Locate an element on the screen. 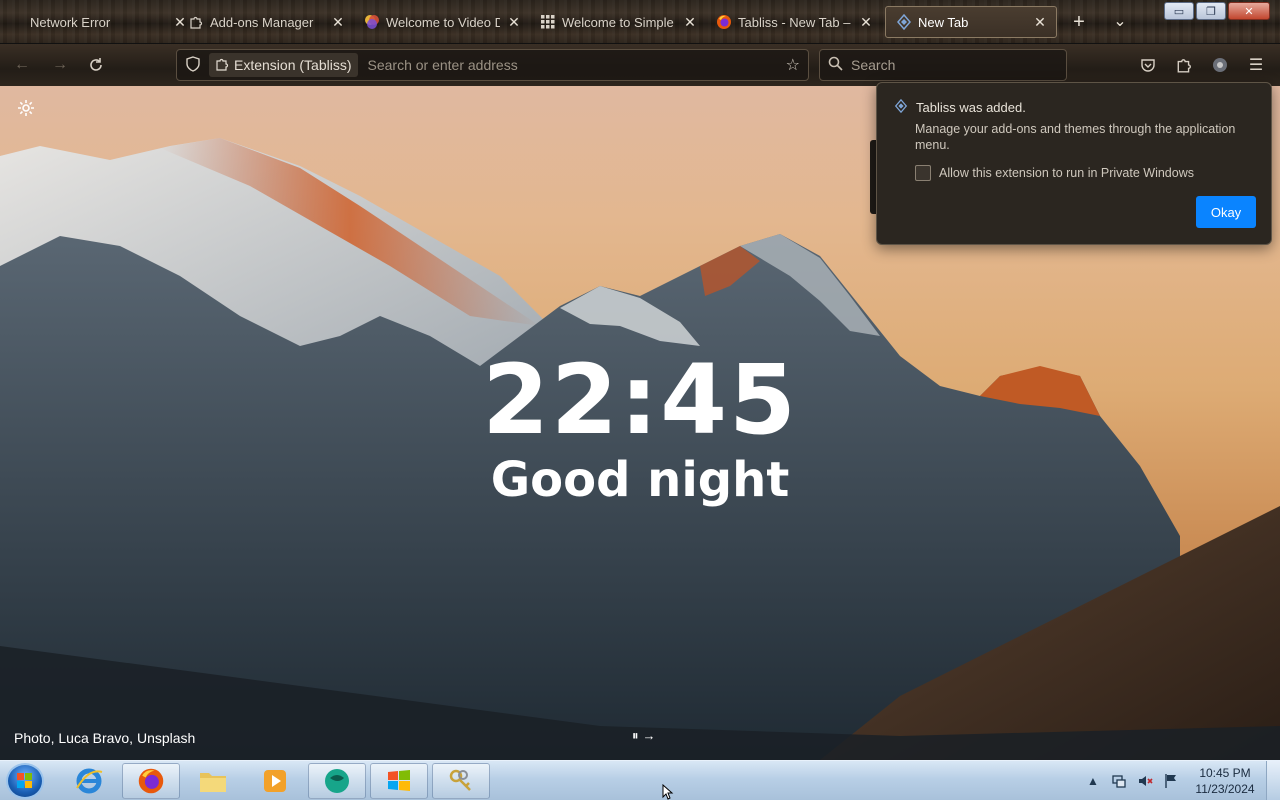 The image size is (1280, 800). tab-label: Network Error is located at coordinates (70, 22).